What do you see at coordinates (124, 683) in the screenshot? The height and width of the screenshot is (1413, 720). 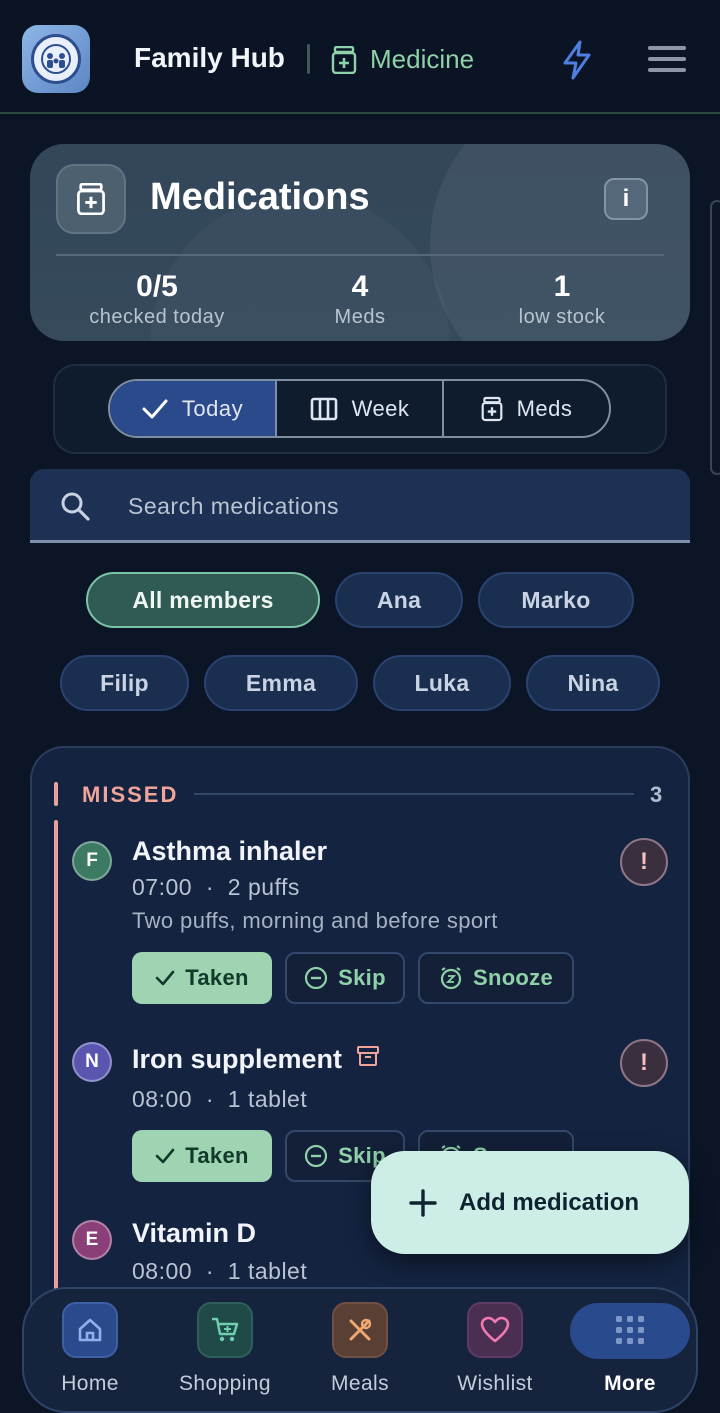 I see `chip-filip: Filip` at bounding box center [124, 683].